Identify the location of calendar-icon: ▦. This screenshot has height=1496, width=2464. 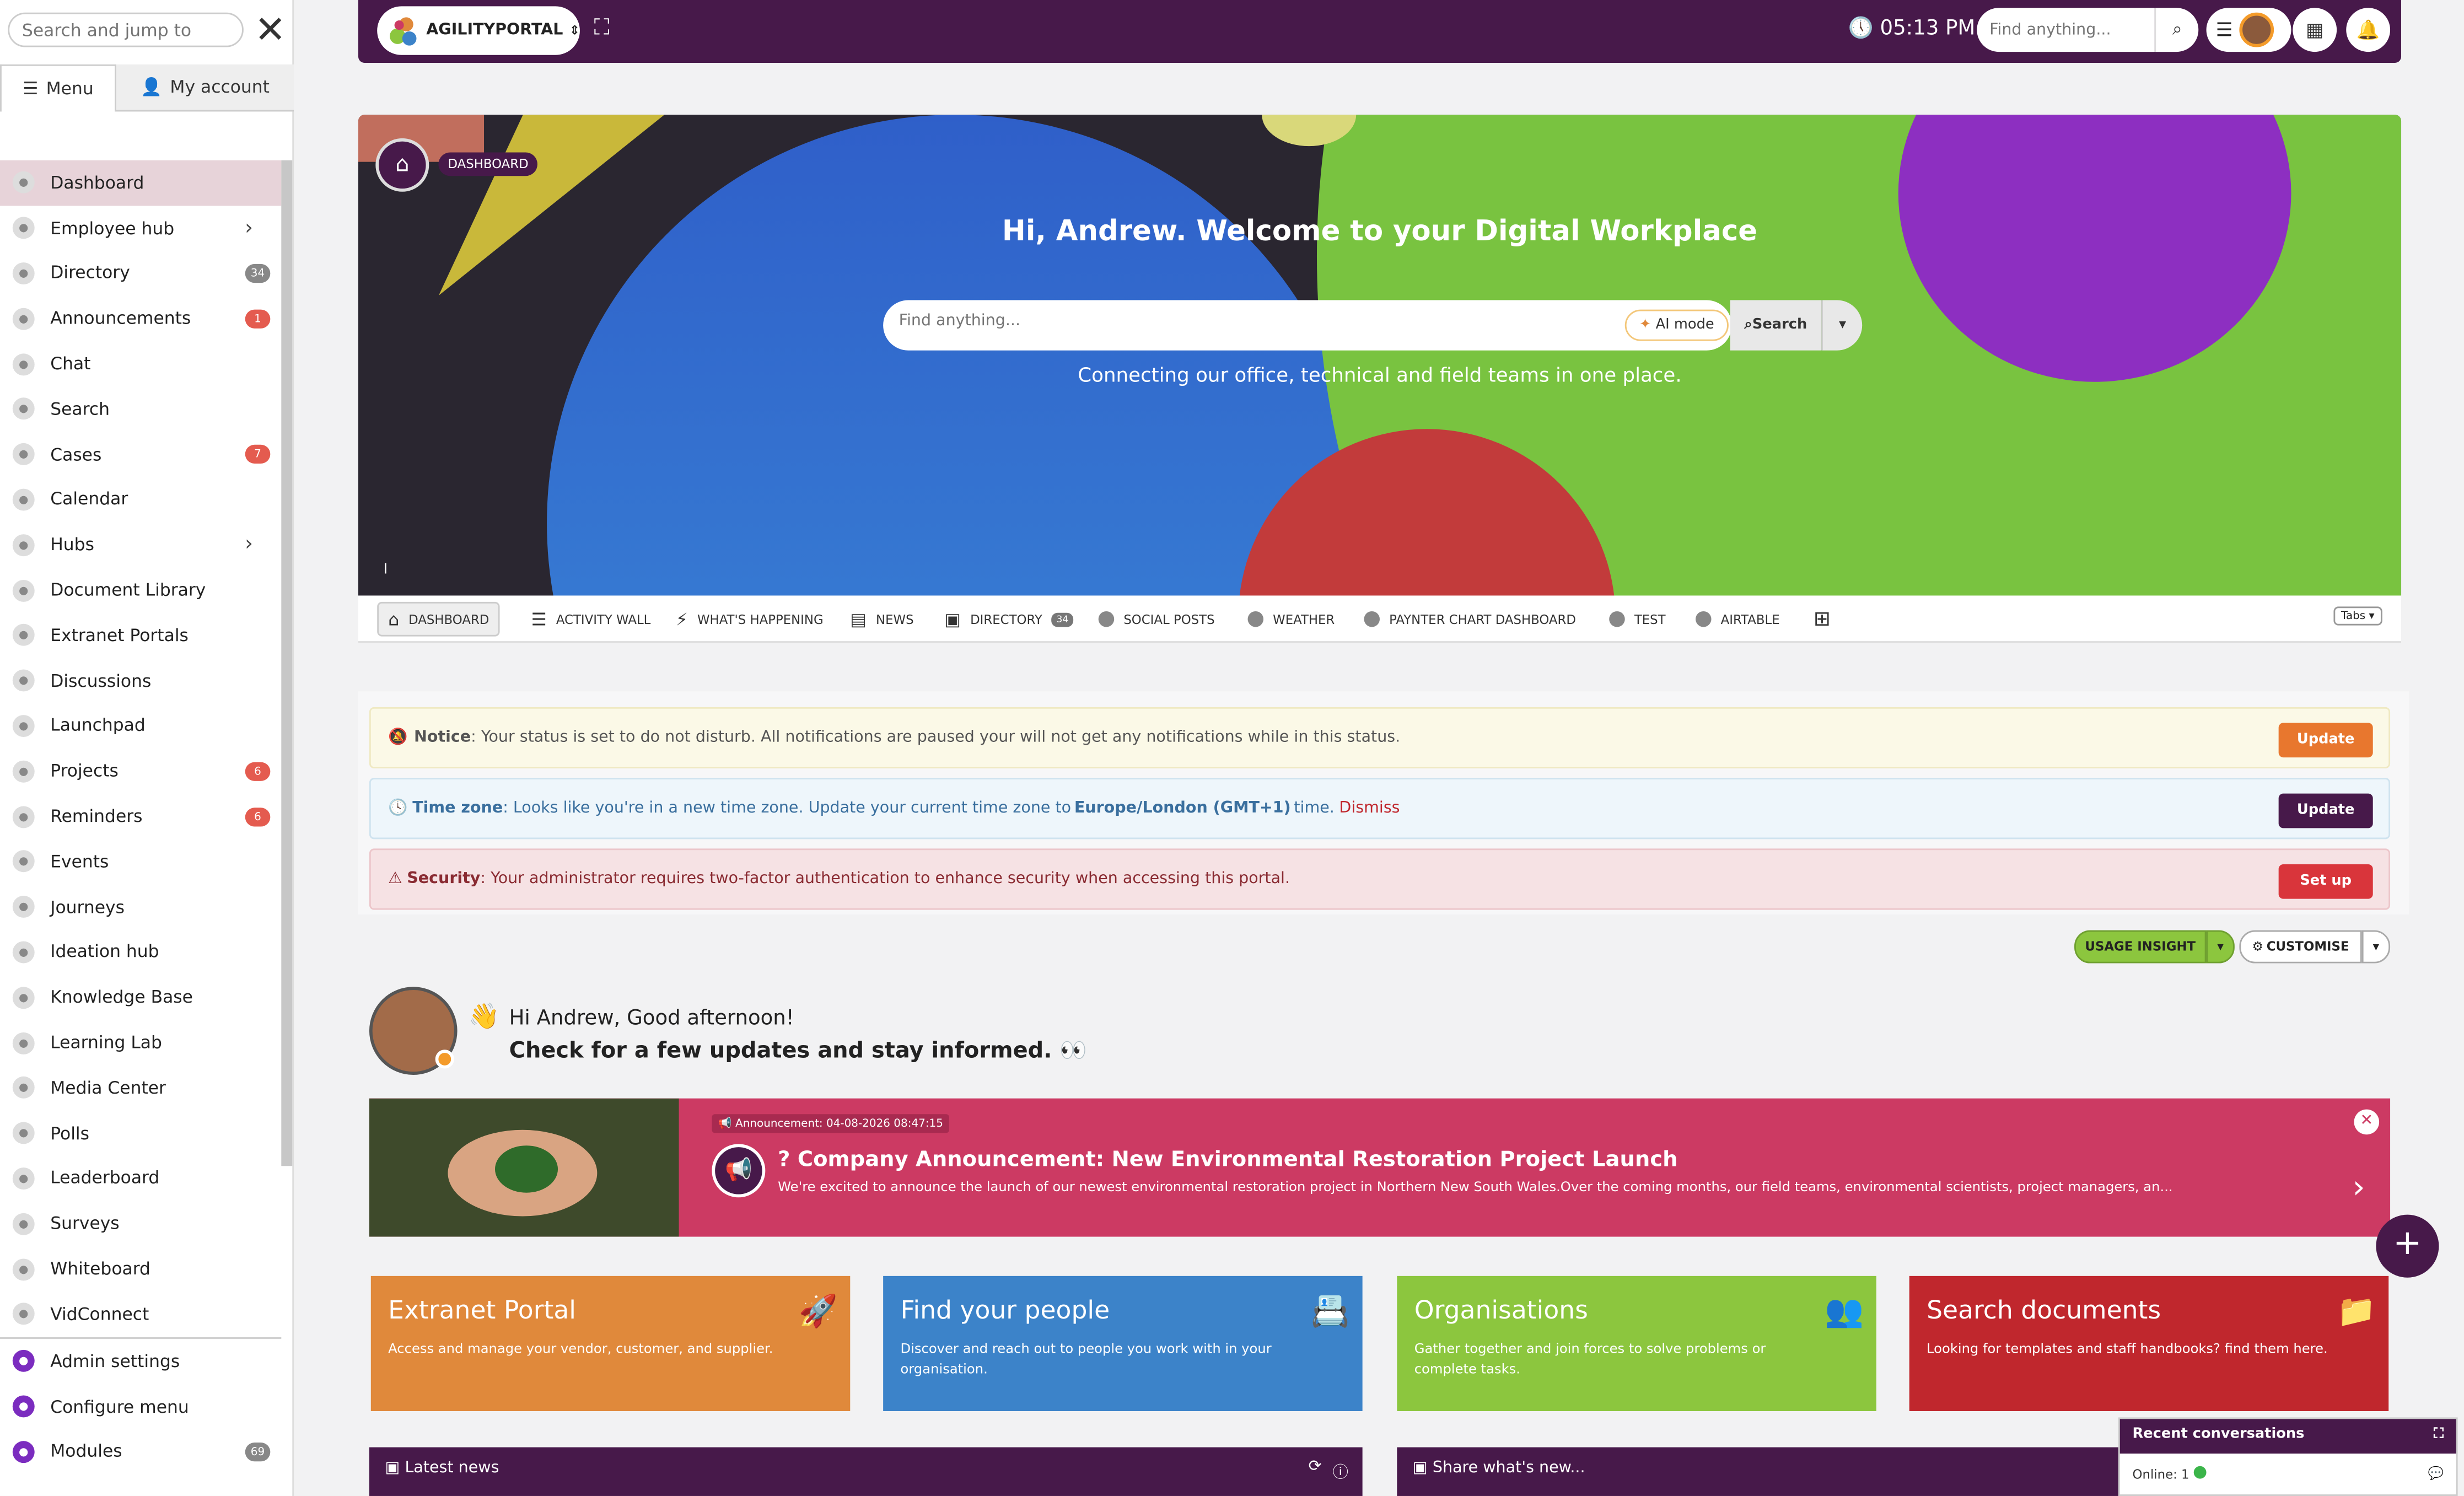
(2315, 30).